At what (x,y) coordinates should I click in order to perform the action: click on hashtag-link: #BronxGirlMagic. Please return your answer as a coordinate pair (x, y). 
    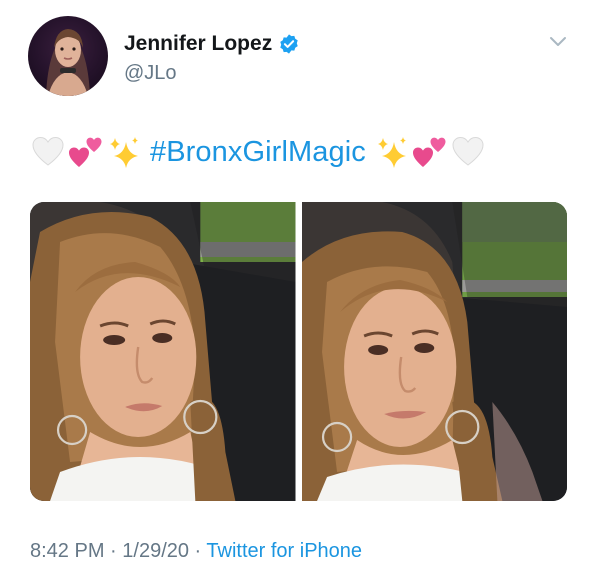
    Looking at the image, I should click on (258, 152).